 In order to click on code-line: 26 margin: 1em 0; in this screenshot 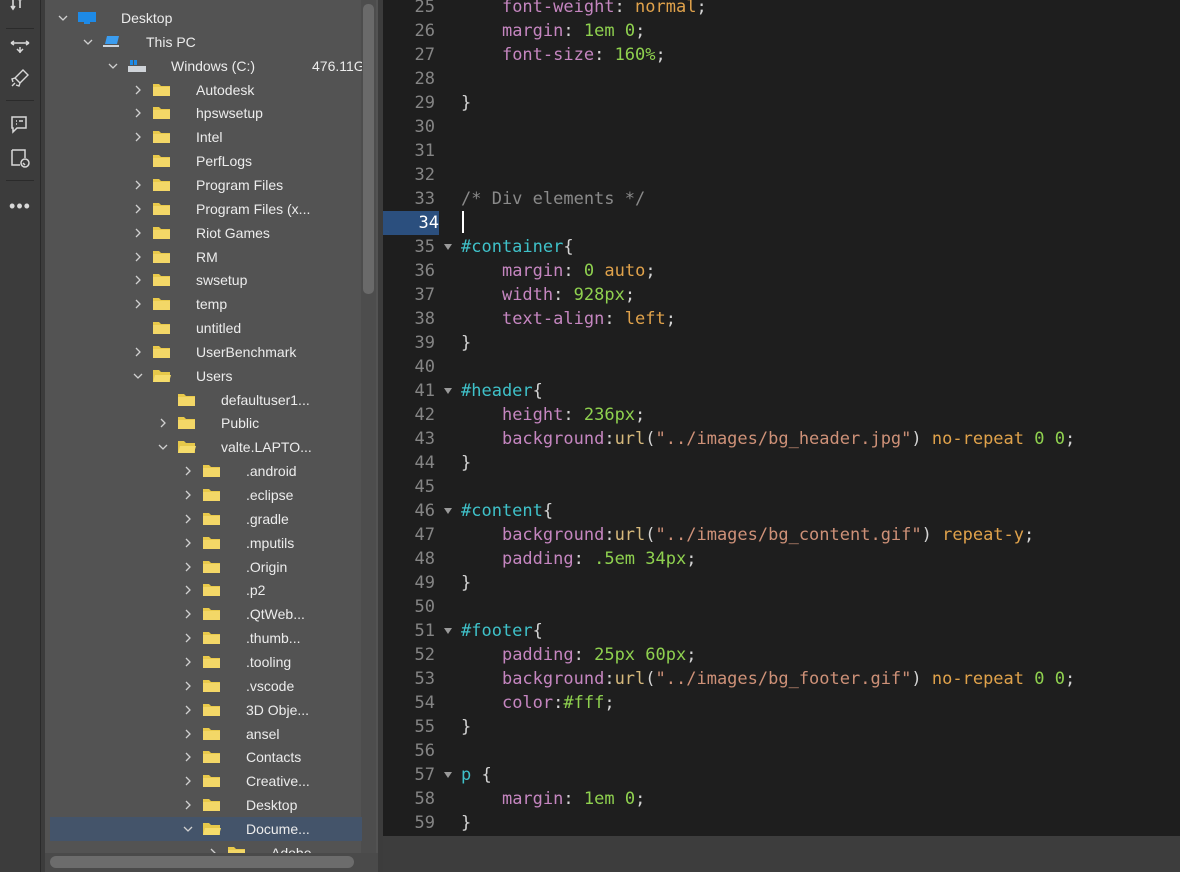, I will do `click(781, 31)`.